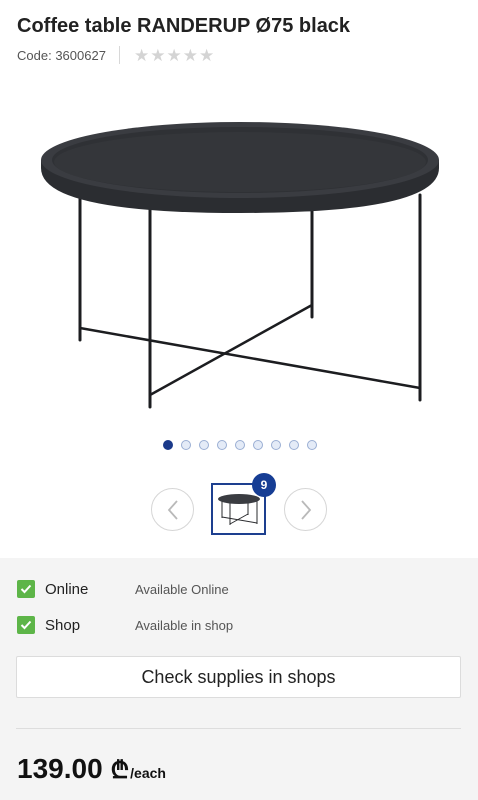 The width and height of the screenshot is (478, 800). Describe the element at coordinates (119, 55) in the screenshot. I see `meta-divider` at that location.